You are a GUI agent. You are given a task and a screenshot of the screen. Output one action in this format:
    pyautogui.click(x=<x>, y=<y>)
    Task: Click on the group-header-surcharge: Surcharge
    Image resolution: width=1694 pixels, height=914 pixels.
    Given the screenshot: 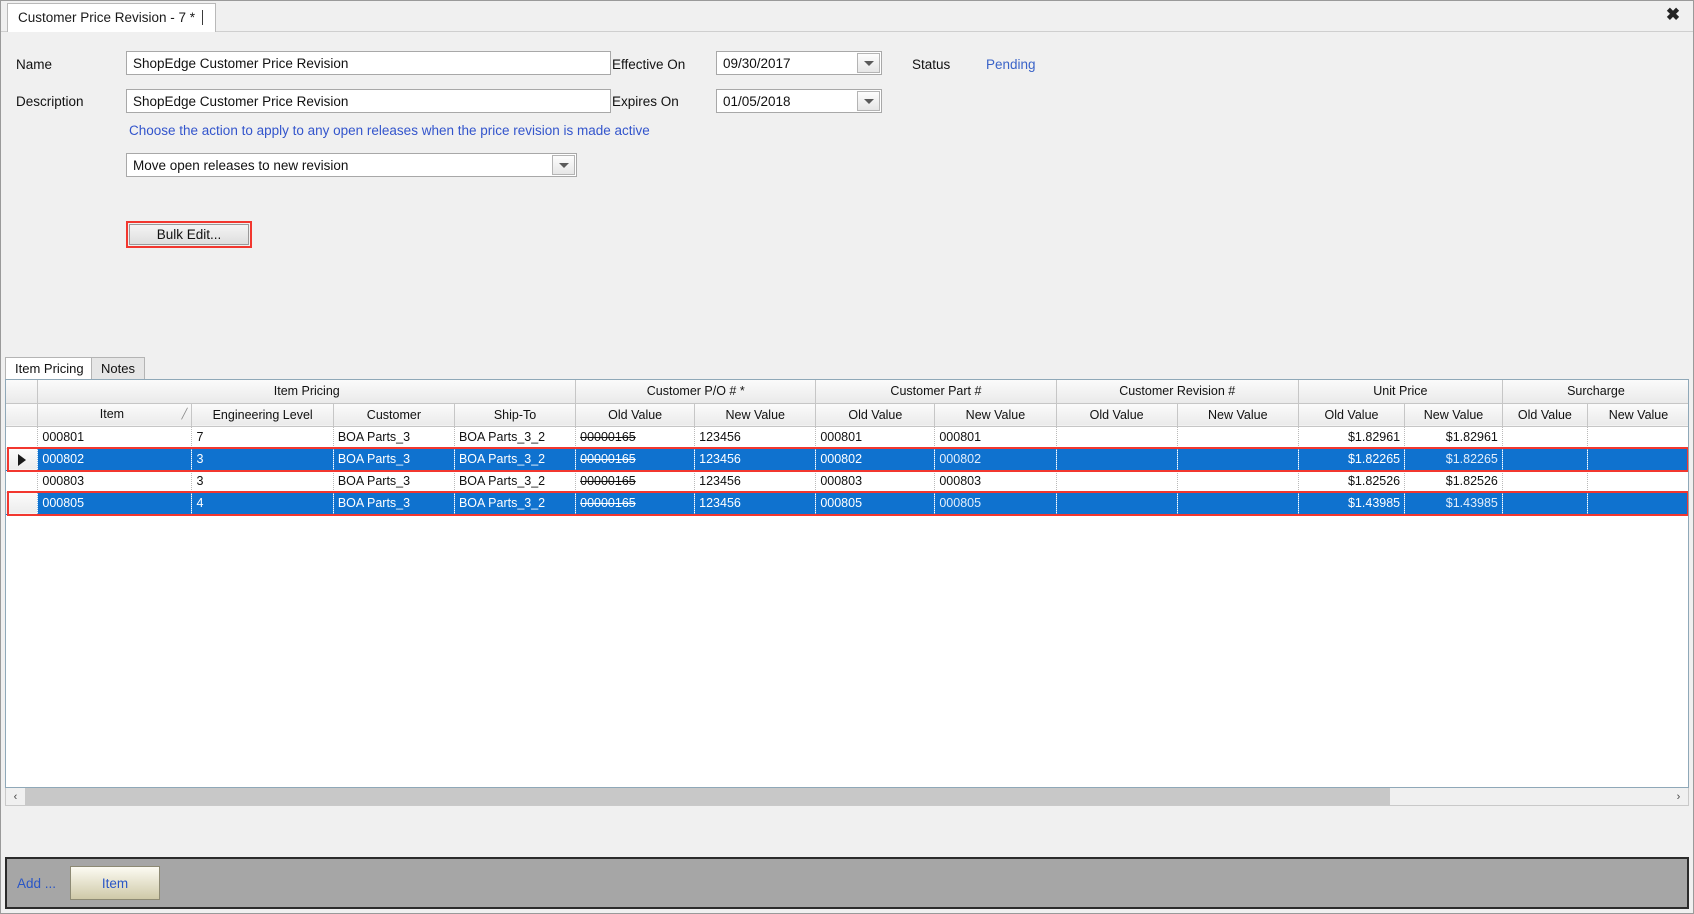 What is the action you would take?
    pyautogui.click(x=1595, y=392)
    